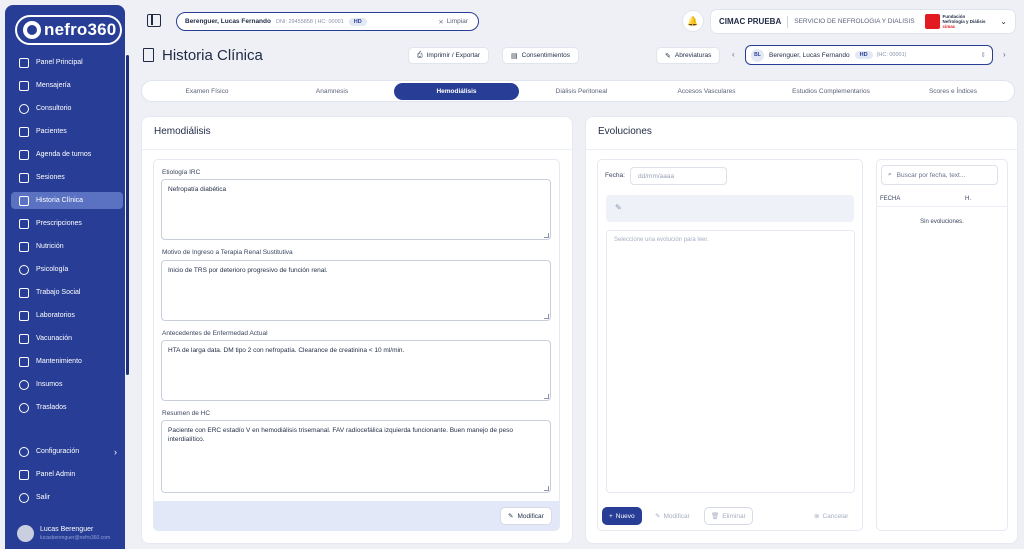  Describe the element at coordinates (309, 21) in the screenshot. I see `patient-meta: DNI: 29455858 | HC: 00001` at that location.